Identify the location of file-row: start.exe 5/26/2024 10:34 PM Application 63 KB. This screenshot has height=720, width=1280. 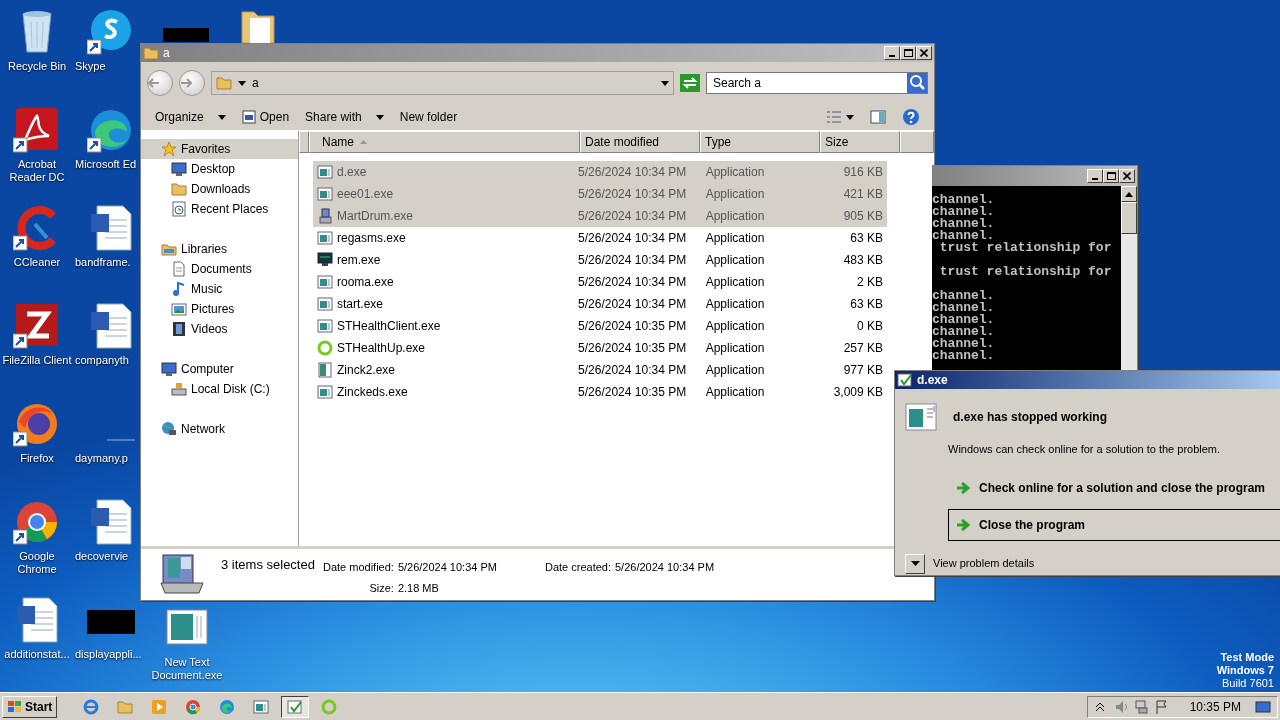
(600, 304).